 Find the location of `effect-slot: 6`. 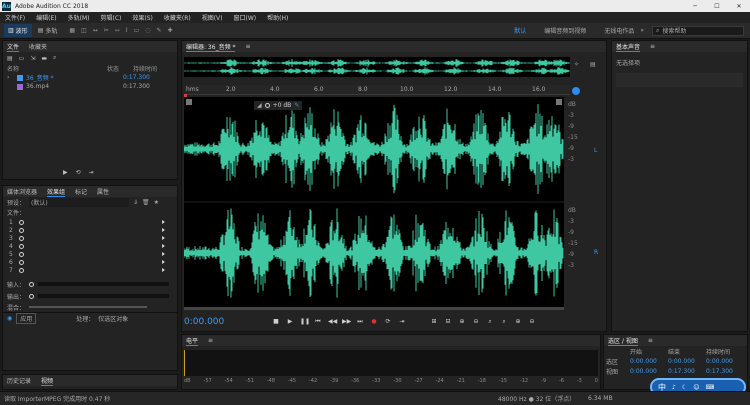

effect-slot: 6 is located at coordinates (90, 262).